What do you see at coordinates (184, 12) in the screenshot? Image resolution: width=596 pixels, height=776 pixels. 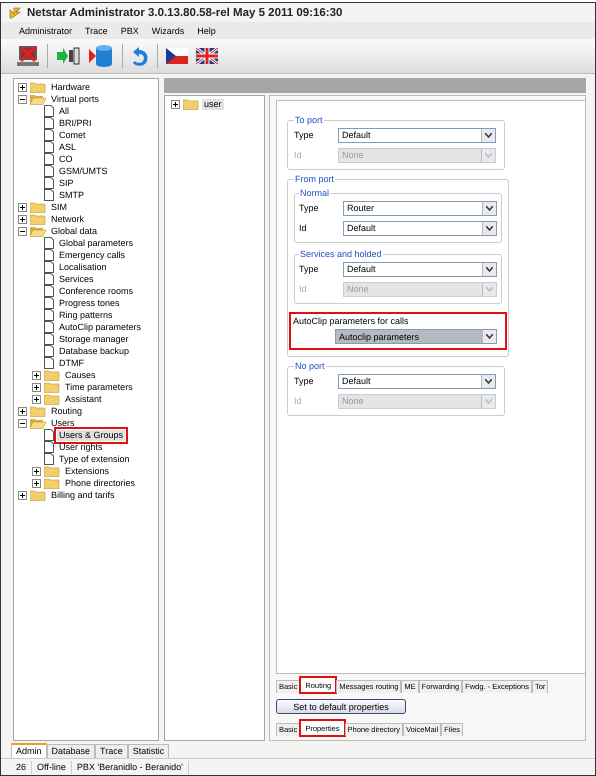 I see `window-title: Netstar Administrator 3.0.13.80.58-rel May 5 2011 09:16:30` at bounding box center [184, 12].